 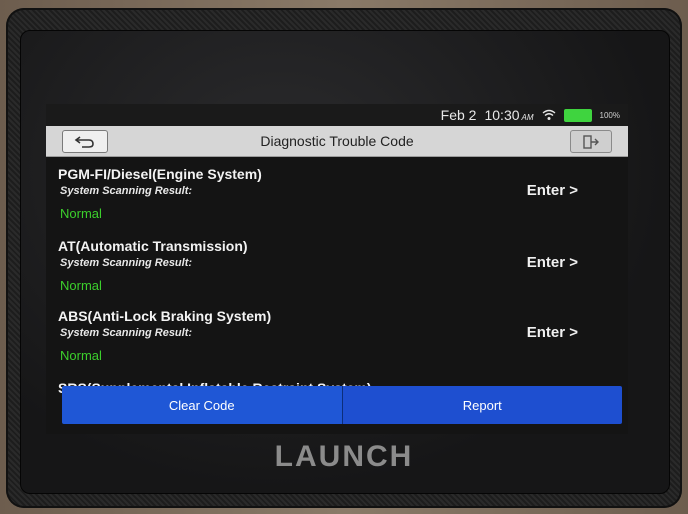 What do you see at coordinates (160, 174) in the screenshot?
I see `system-name: PGM-FI/Diesel(Engine System)` at bounding box center [160, 174].